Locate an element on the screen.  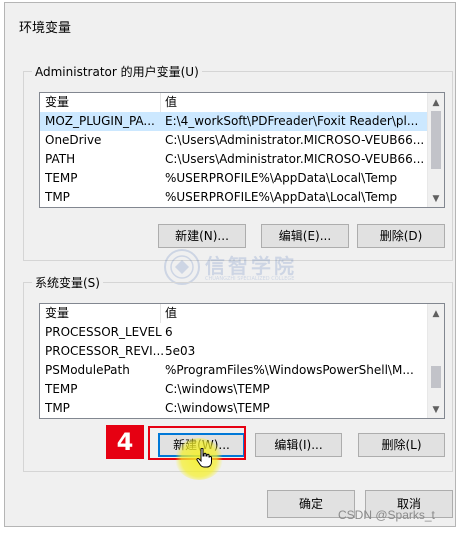
table-row: PROCESSOR_REVI... 5e03 is located at coordinates (234, 351).